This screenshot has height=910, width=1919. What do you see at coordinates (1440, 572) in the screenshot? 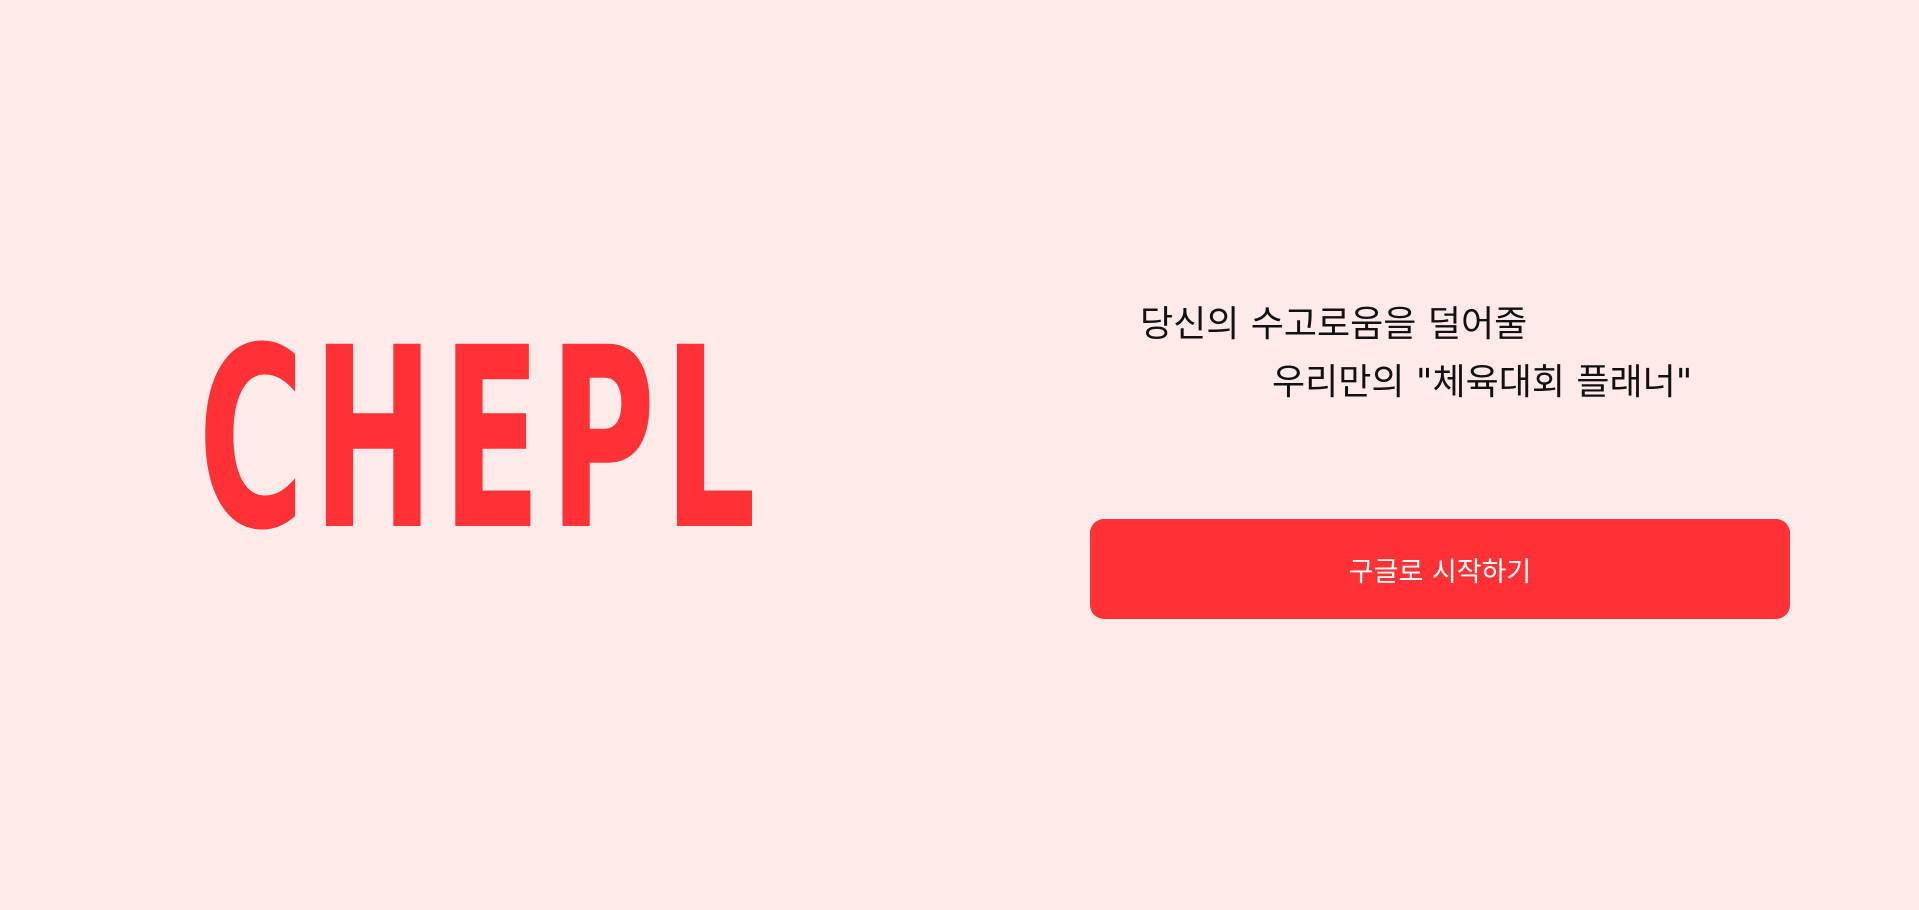
I see `google-start-label: 구글로 시작하기` at bounding box center [1440, 572].